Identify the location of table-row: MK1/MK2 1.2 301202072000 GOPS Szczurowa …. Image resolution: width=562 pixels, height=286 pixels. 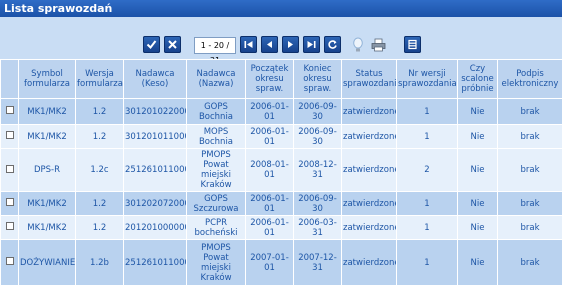
(281, 204).